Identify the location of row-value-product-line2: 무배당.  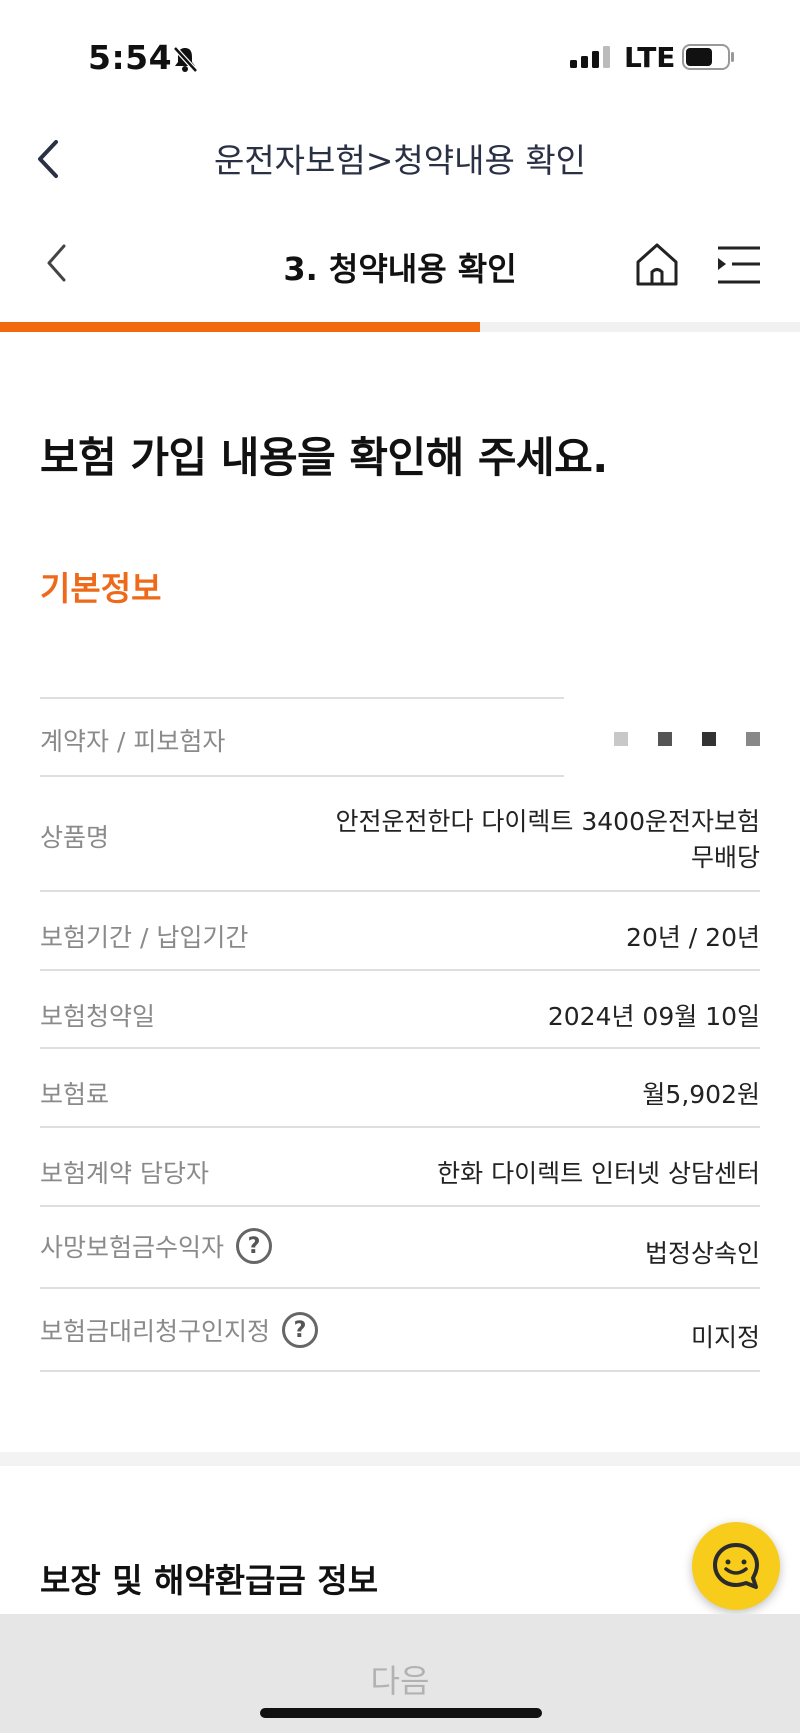
(725, 857).